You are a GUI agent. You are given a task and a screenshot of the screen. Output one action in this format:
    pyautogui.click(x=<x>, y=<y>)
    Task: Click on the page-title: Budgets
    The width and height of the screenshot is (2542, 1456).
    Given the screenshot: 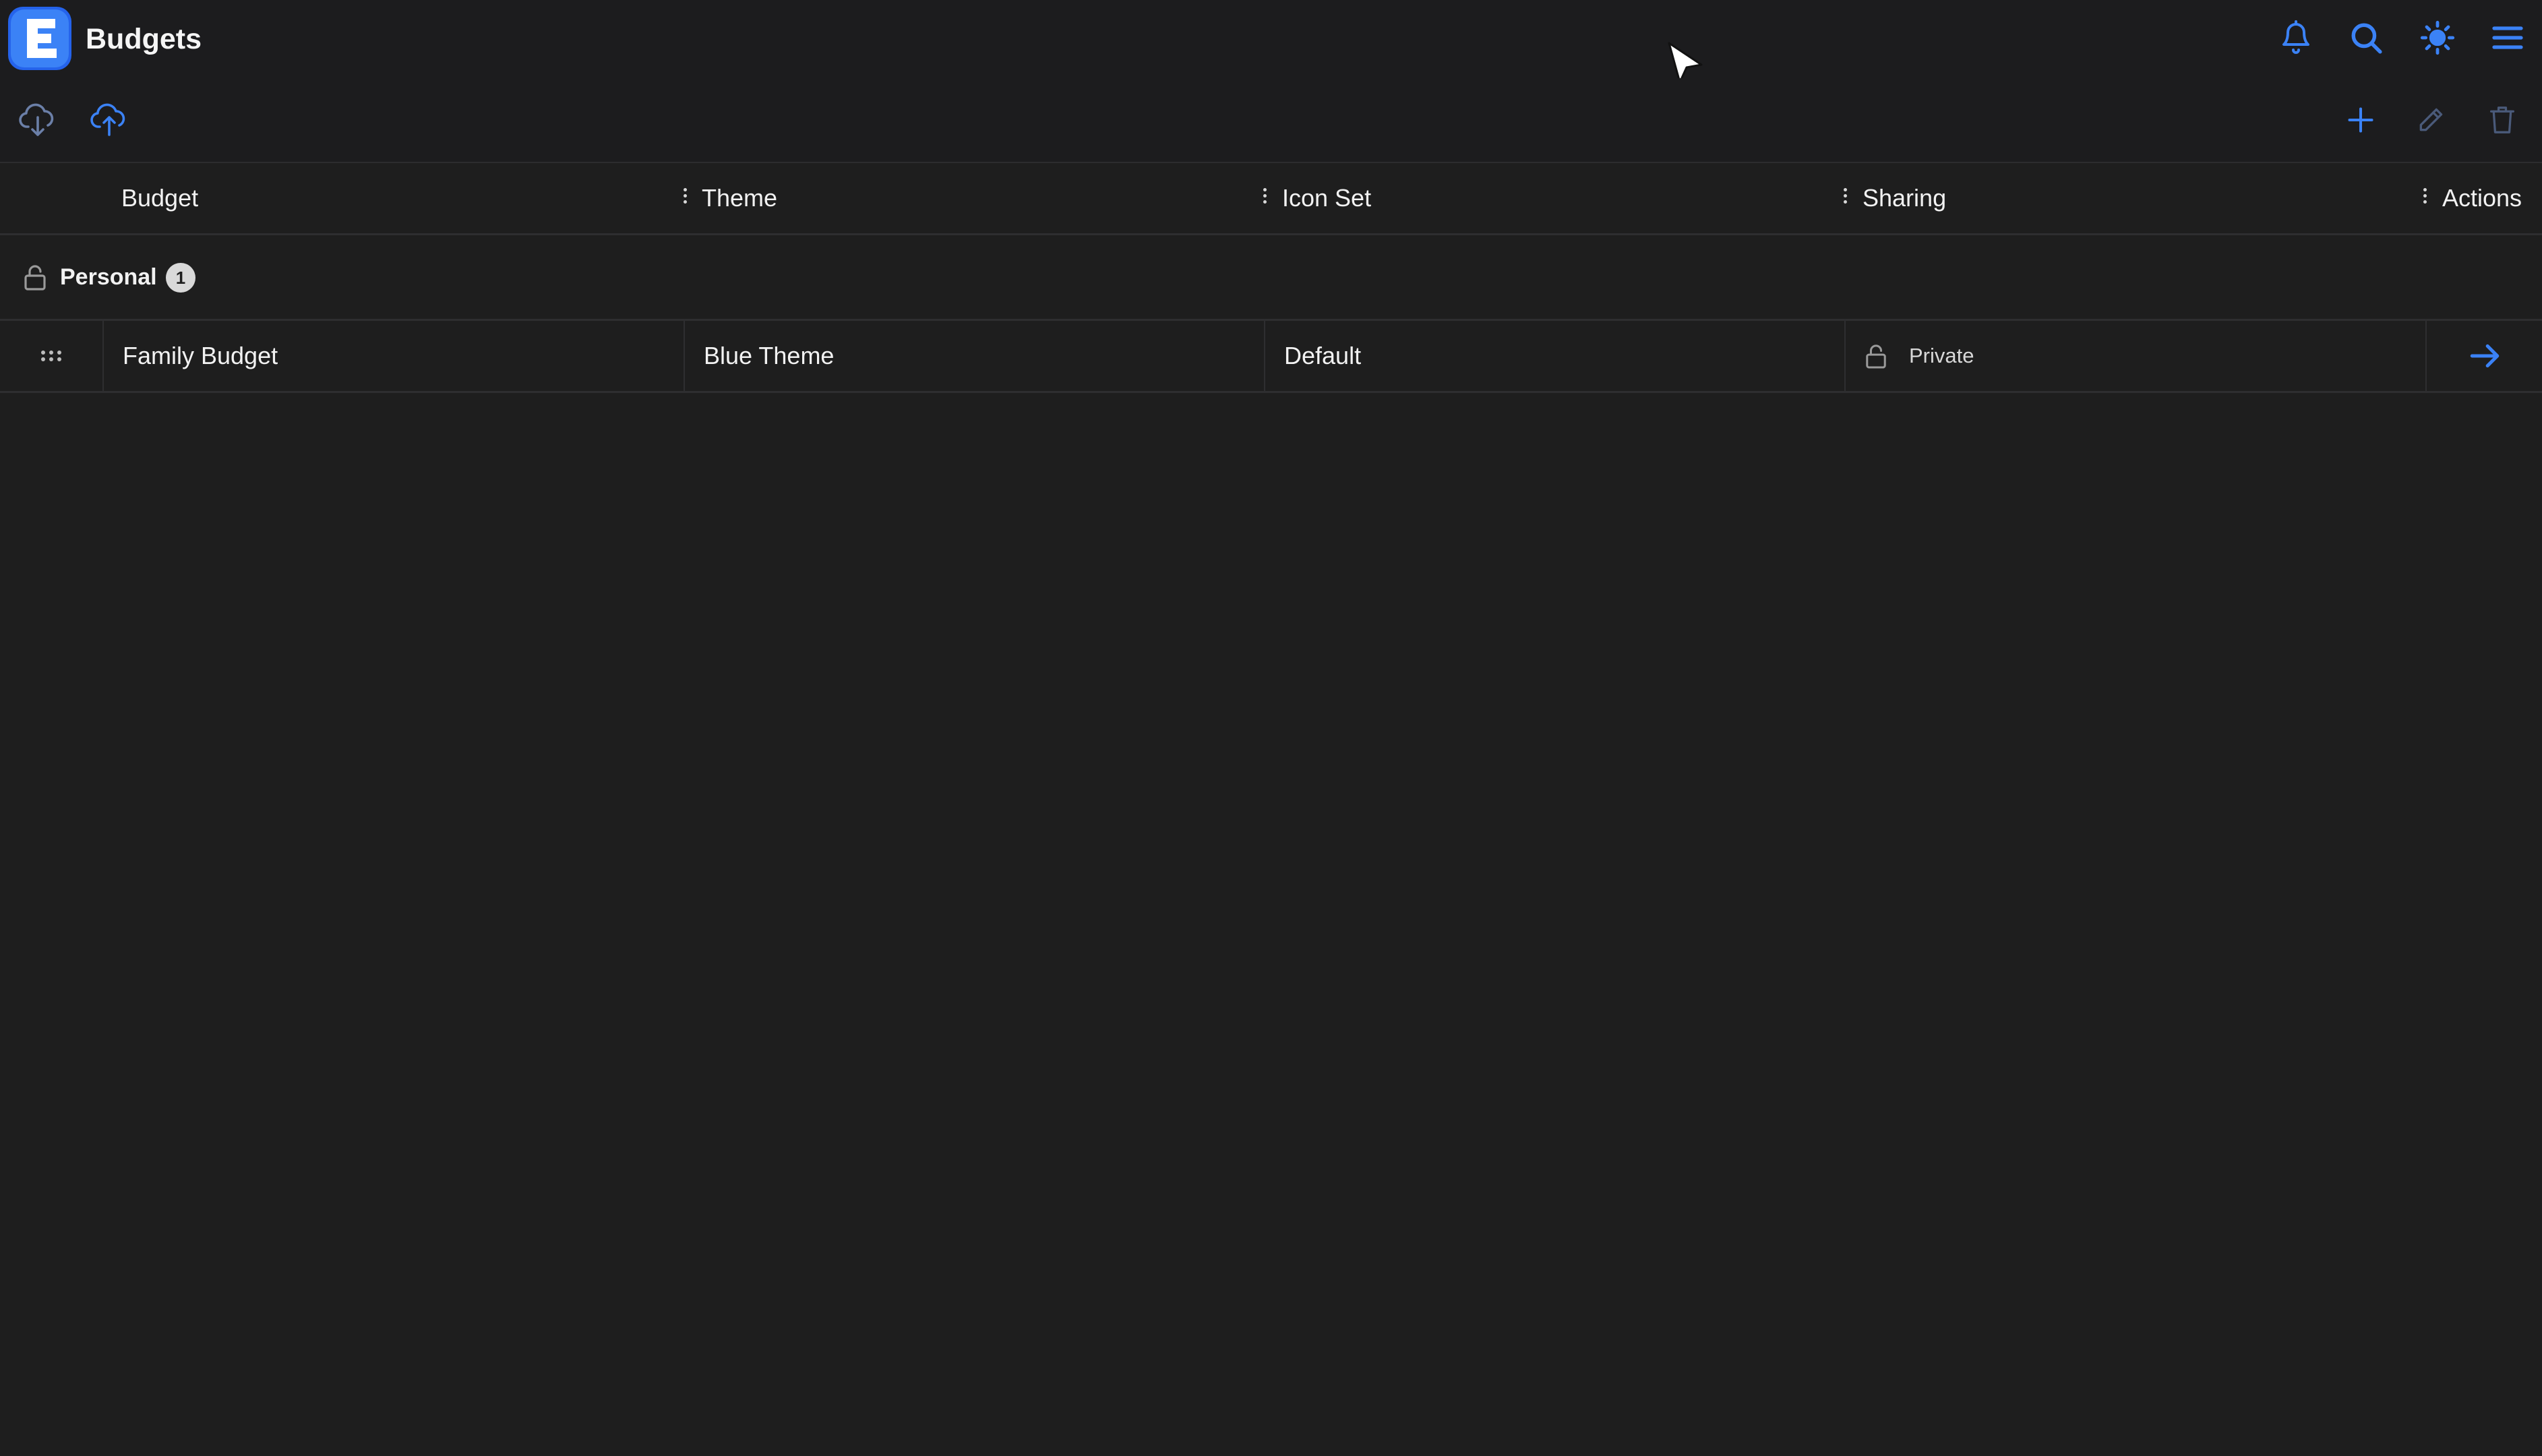 What is the action you would take?
    pyautogui.click(x=144, y=39)
    